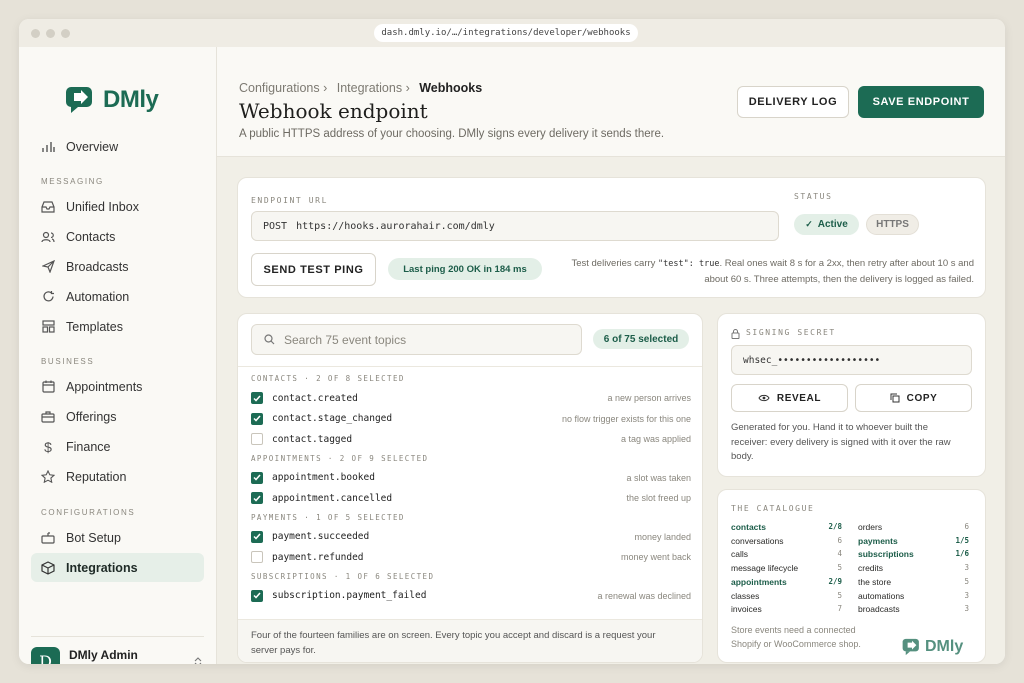 The width and height of the screenshot is (1024, 683). Describe the element at coordinates (835, 526) in the screenshot. I see `catalogue-family-count: 2/8` at that location.